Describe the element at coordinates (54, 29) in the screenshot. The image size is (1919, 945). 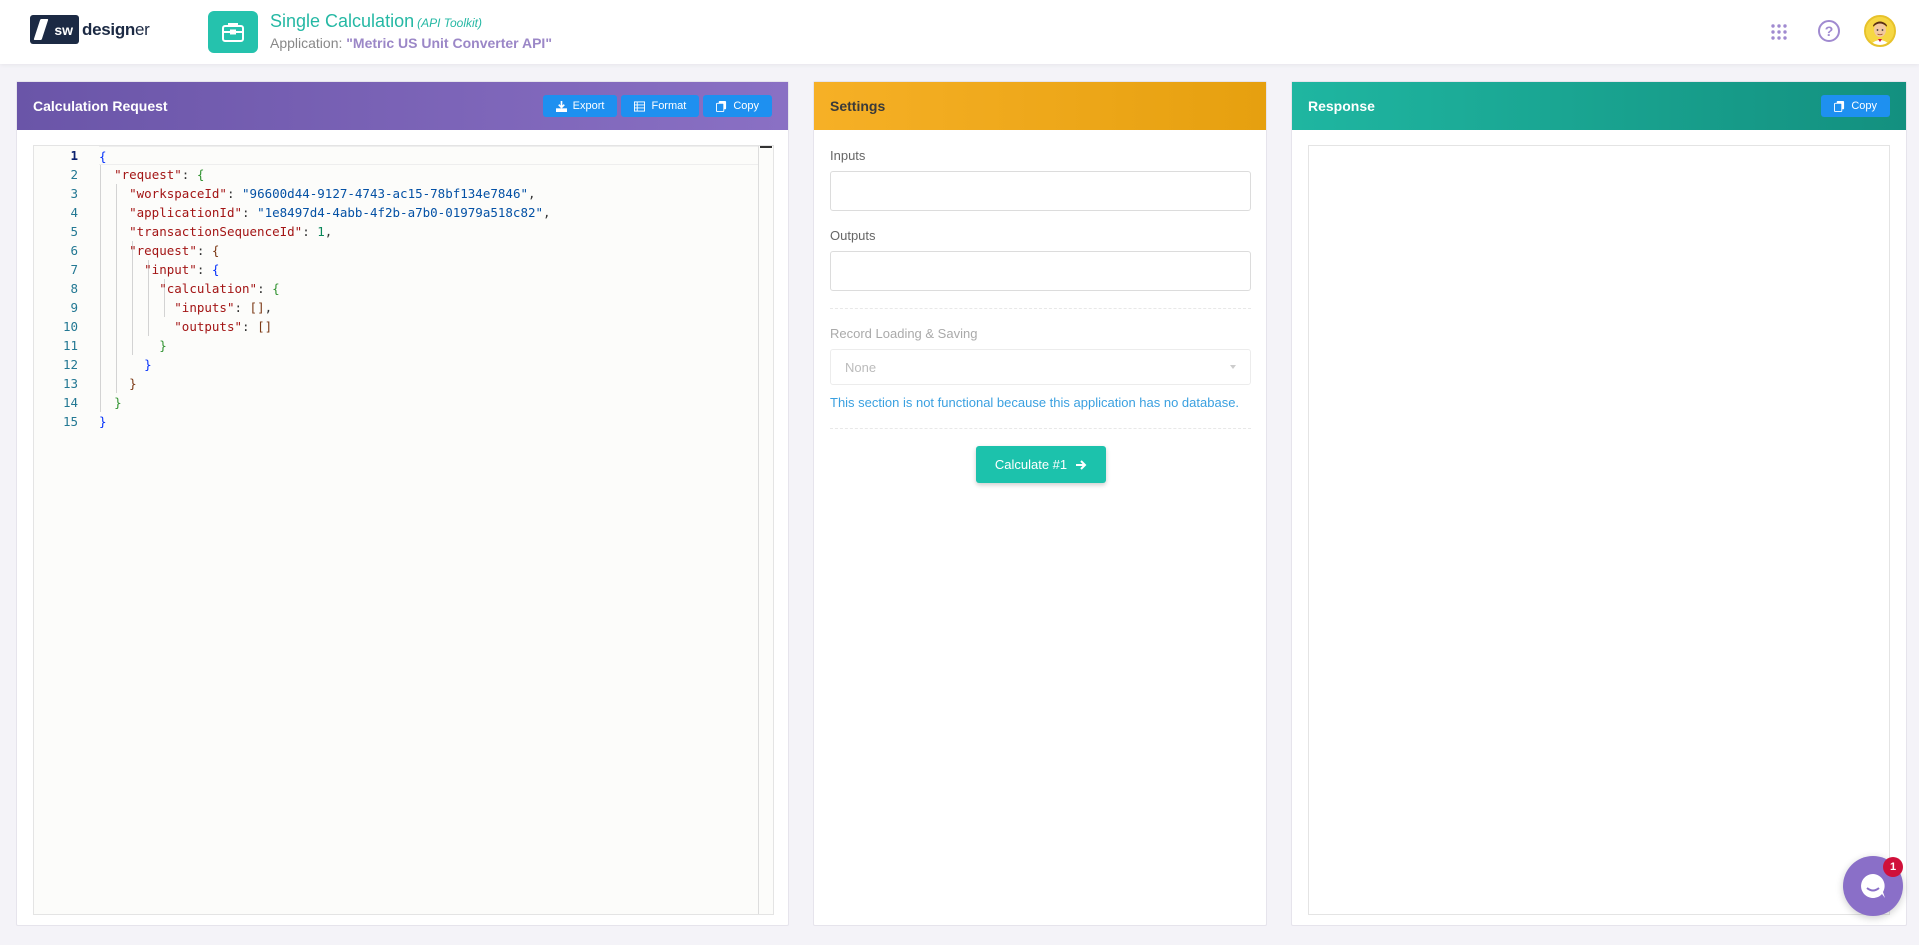
I see `logo-mark: sw` at that location.